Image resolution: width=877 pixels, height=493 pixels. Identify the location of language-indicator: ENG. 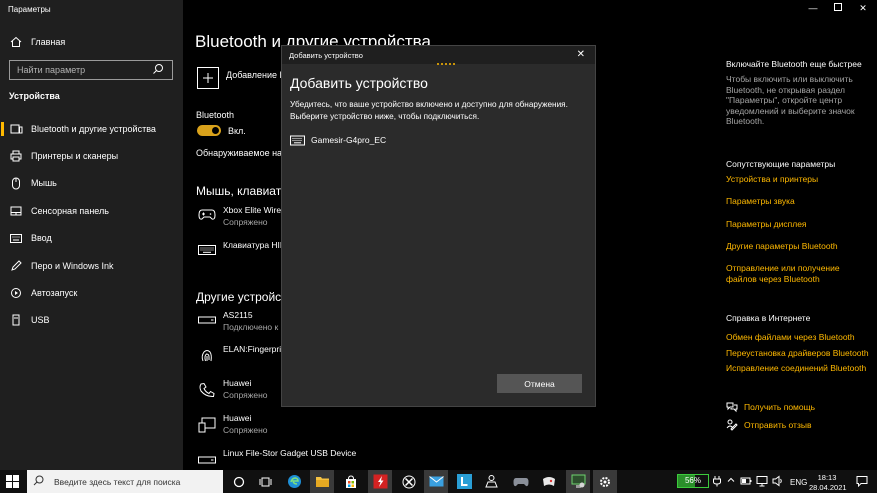
(798, 482).